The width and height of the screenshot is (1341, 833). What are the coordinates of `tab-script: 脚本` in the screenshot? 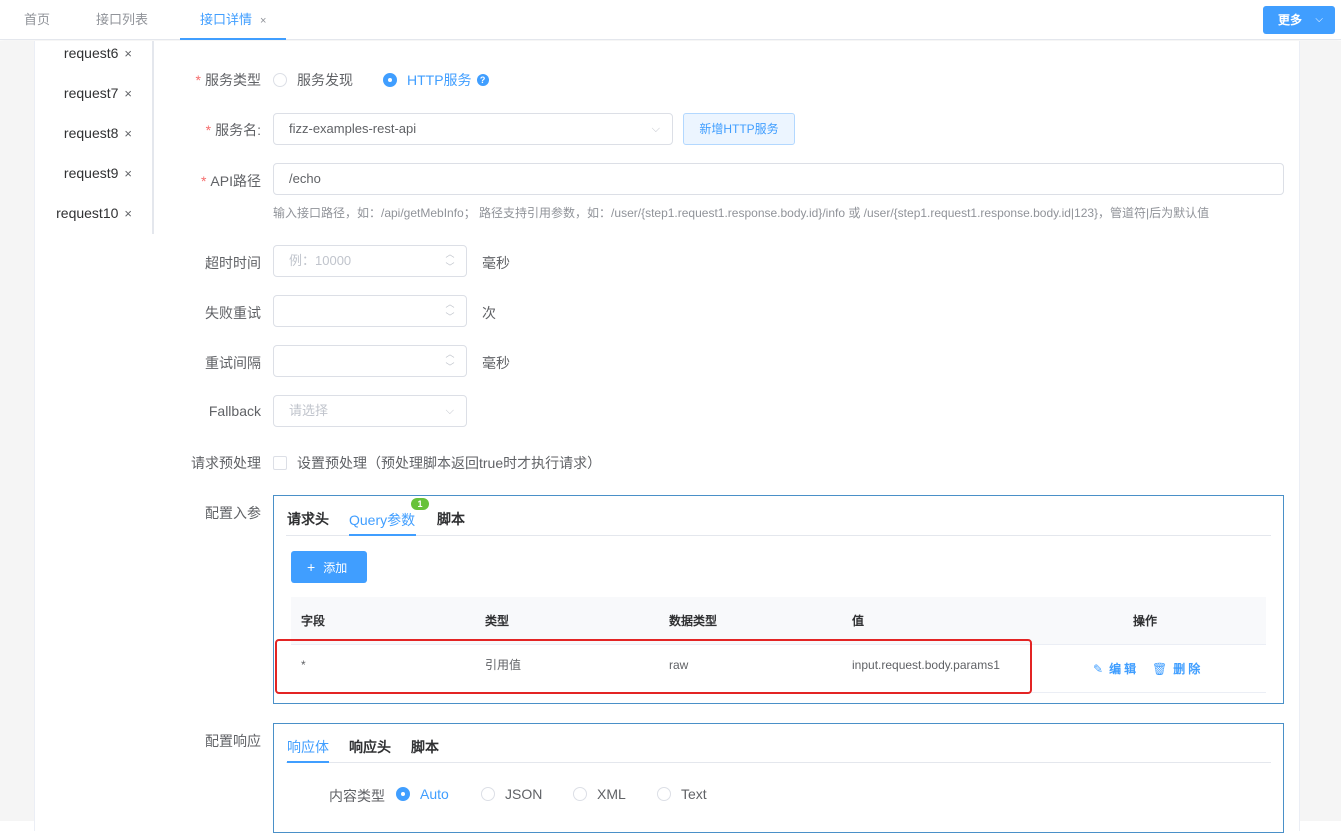 It's located at (451, 519).